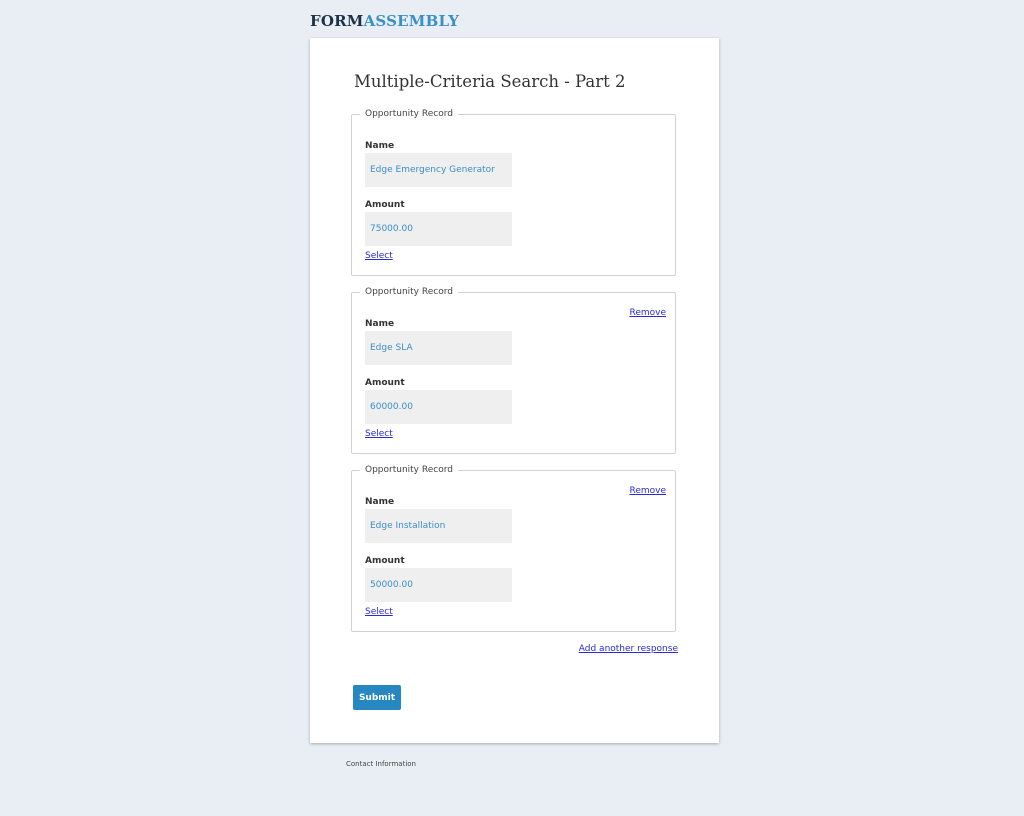  Describe the element at coordinates (438, 229) in the screenshot. I see `amount-field: 75000.00` at that location.